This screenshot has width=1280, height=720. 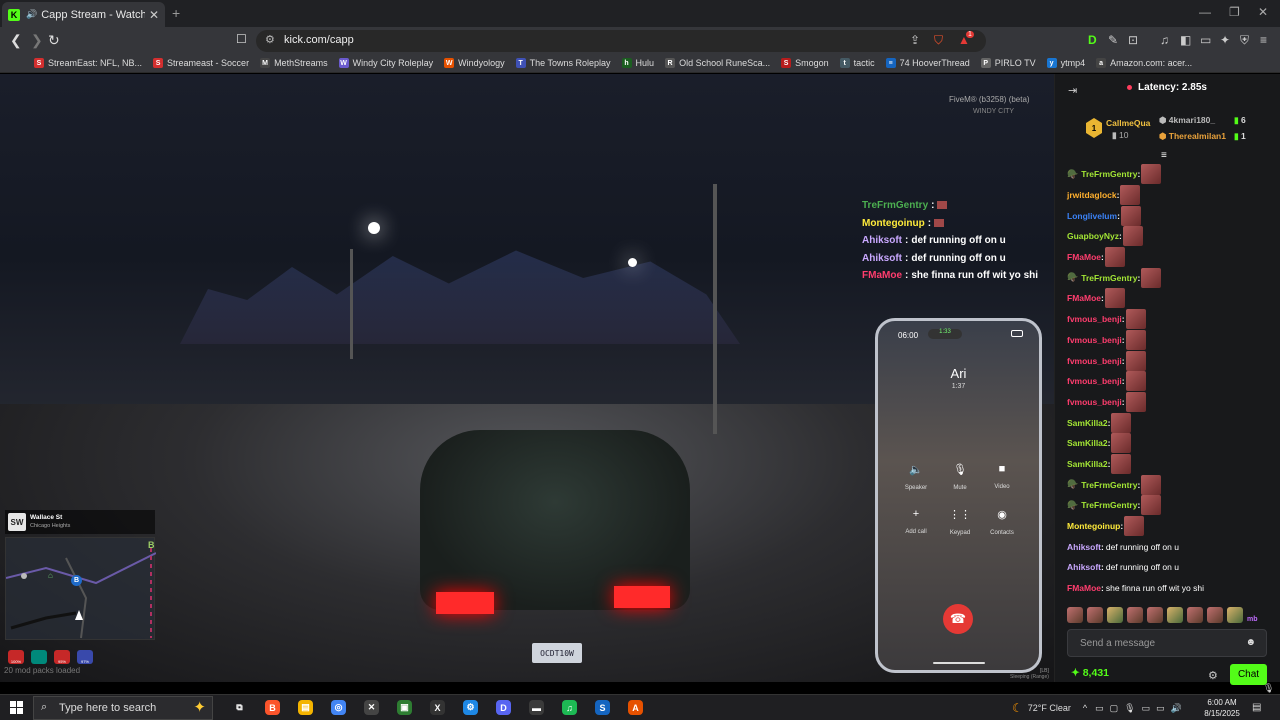 I want to click on extension-icon: ✎, so click(x=1113, y=40).